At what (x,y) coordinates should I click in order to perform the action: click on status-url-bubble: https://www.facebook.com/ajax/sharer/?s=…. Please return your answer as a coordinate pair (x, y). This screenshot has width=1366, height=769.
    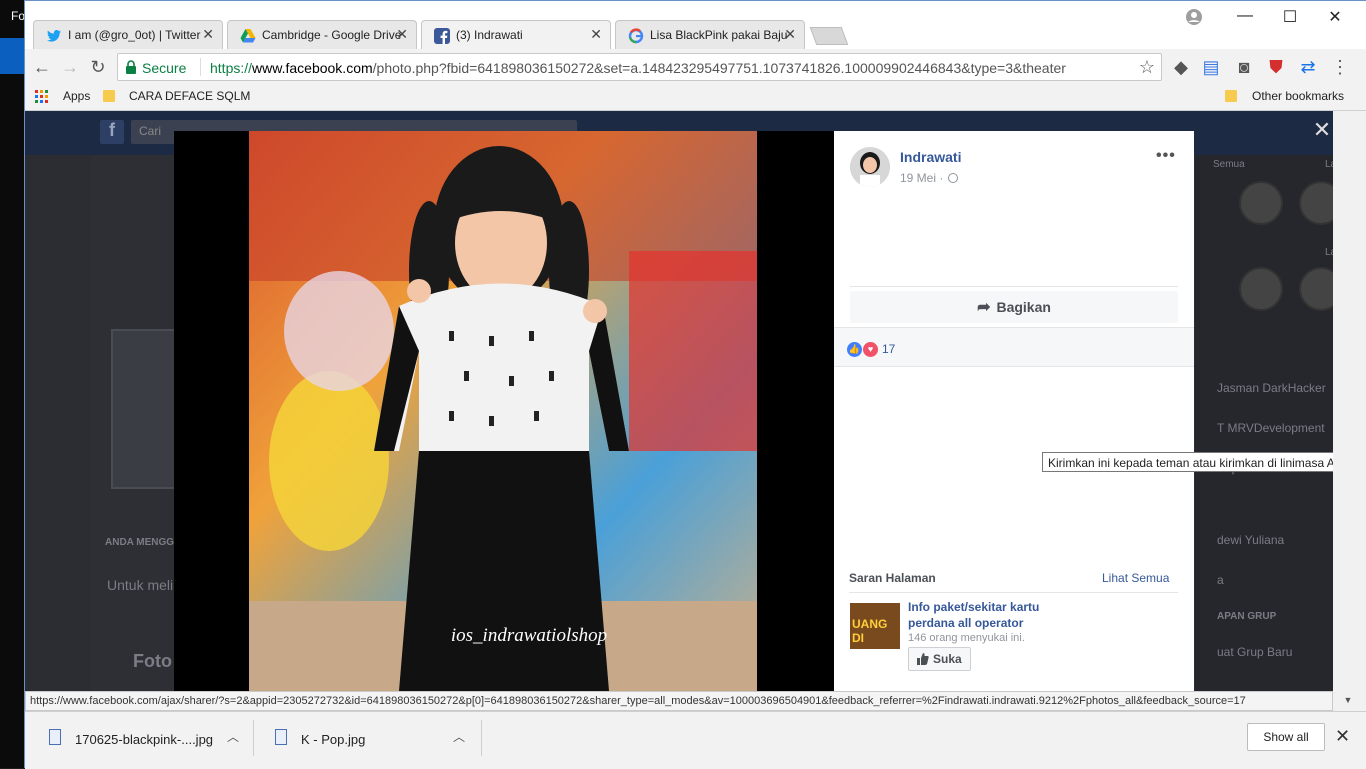
    Looking at the image, I should click on (679, 701).